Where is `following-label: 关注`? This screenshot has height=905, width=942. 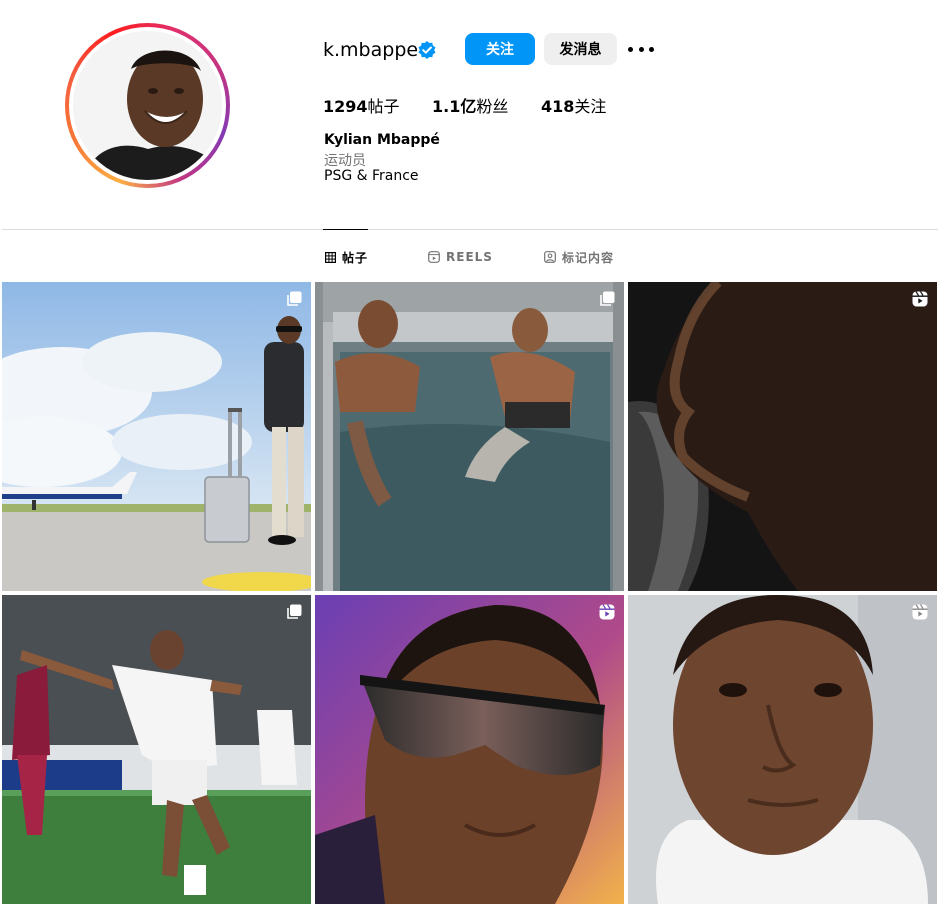 following-label: 关注 is located at coordinates (590, 106).